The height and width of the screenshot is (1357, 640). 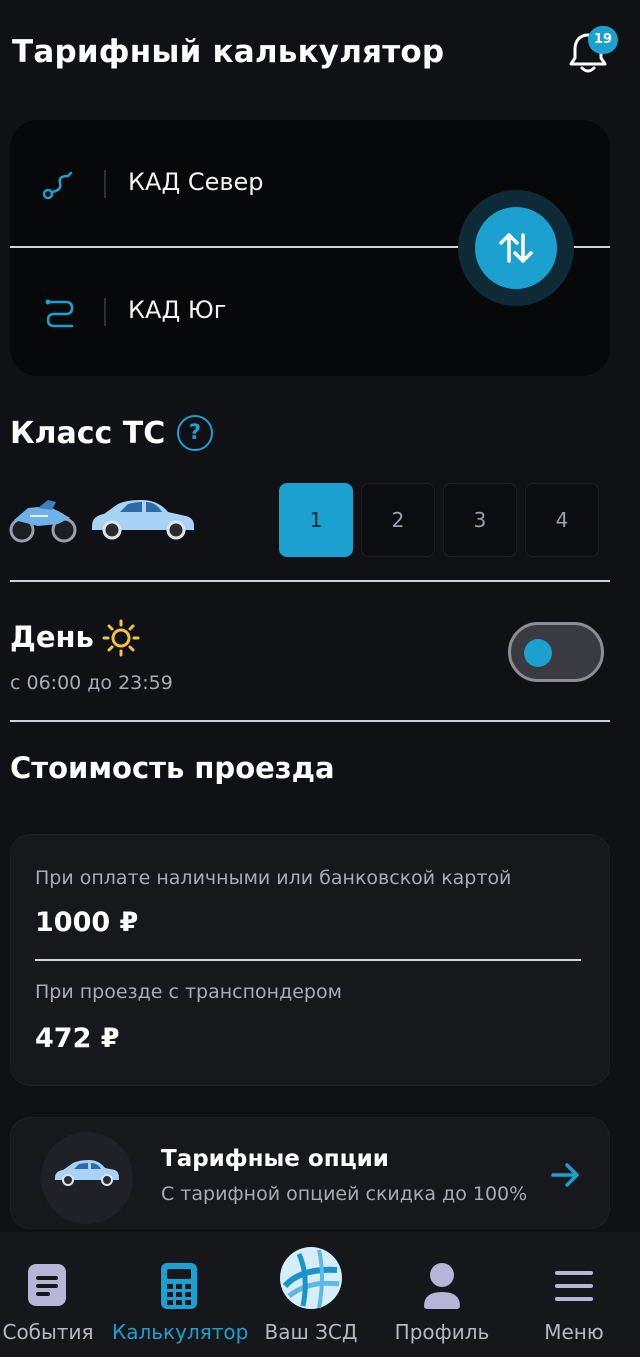 I want to click on nav-label-calculator: Калькулятор, so click(x=180, y=1332).